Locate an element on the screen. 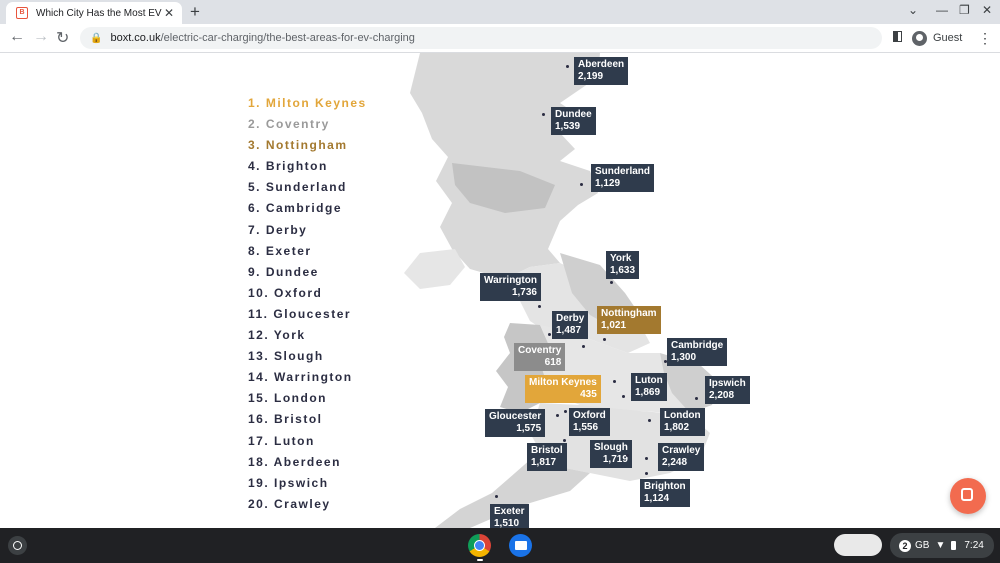 This screenshot has height=563, width=1000. ranking-item: 14. Warrington is located at coordinates (300, 377).